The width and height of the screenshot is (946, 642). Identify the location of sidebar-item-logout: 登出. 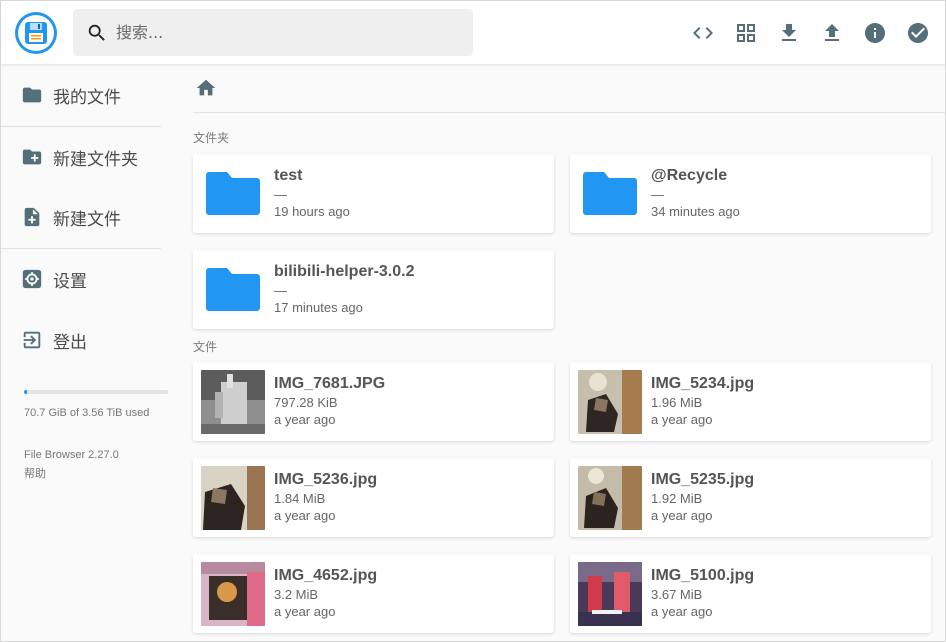
(81, 340).